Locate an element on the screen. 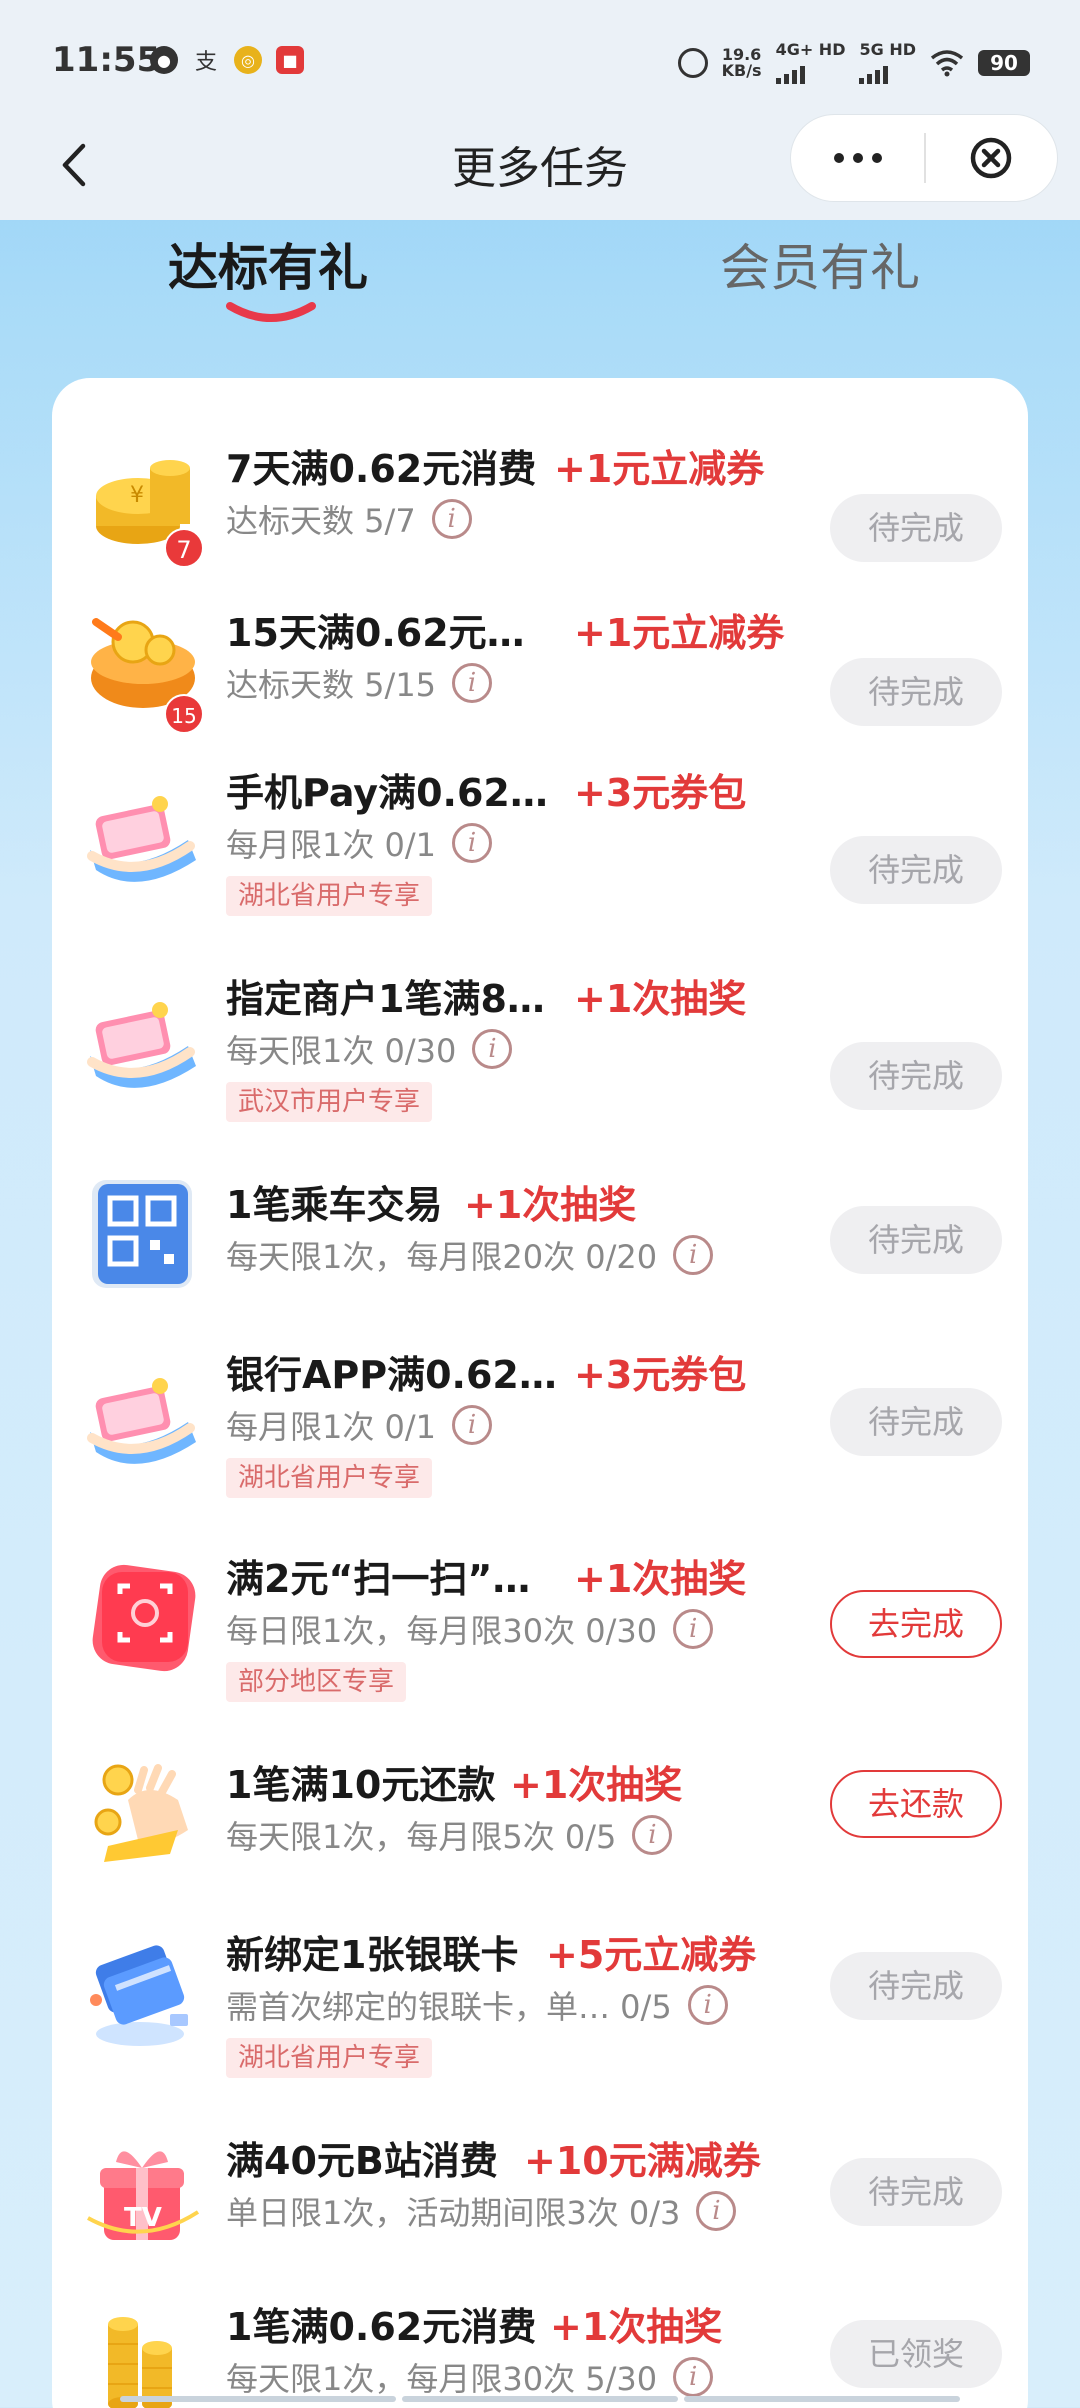  tab-bar: 达标有礼 会员有礼 is located at coordinates (540, 280).